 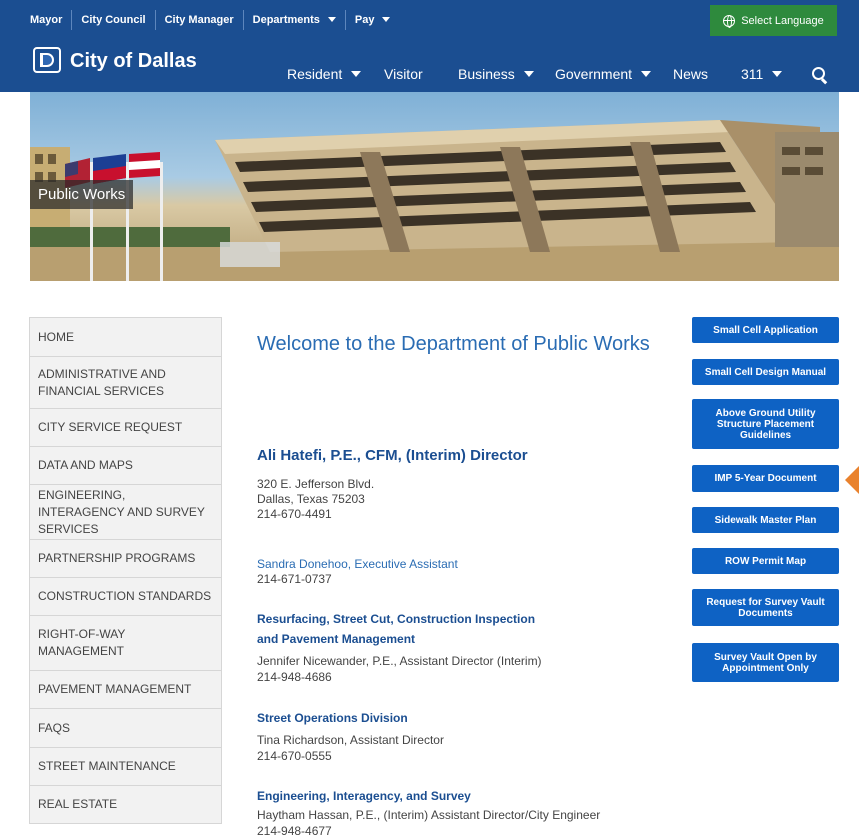 I want to click on row-permit-map-button: ROW Permit Map, so click(x=765, y=561).